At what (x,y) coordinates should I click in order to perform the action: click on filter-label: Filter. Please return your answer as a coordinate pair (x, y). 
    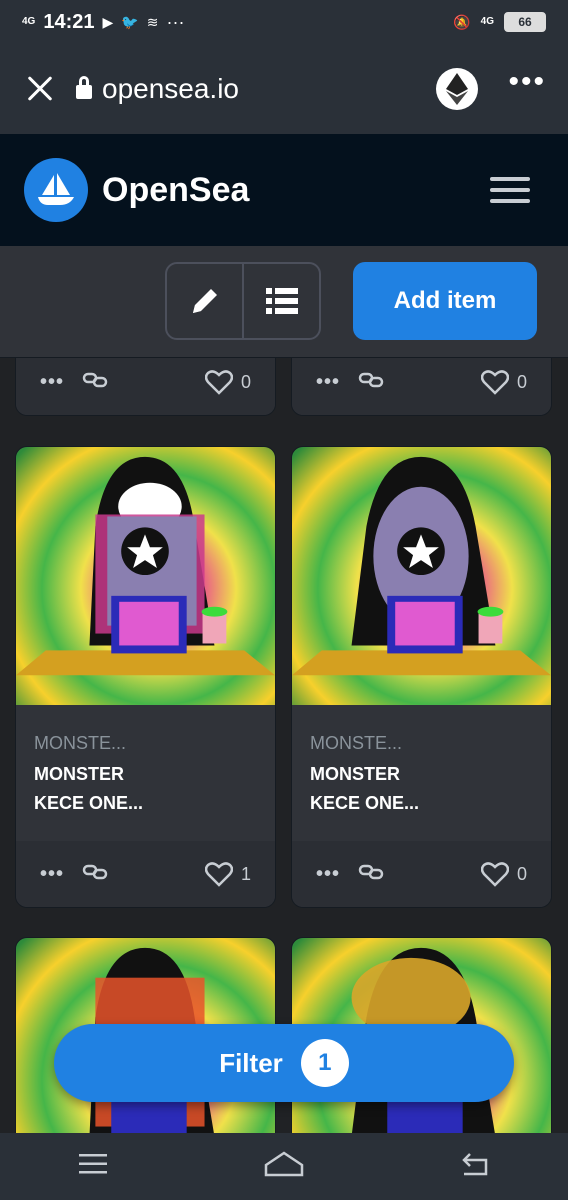
    Looking at the image, I should click on (251, 1062).